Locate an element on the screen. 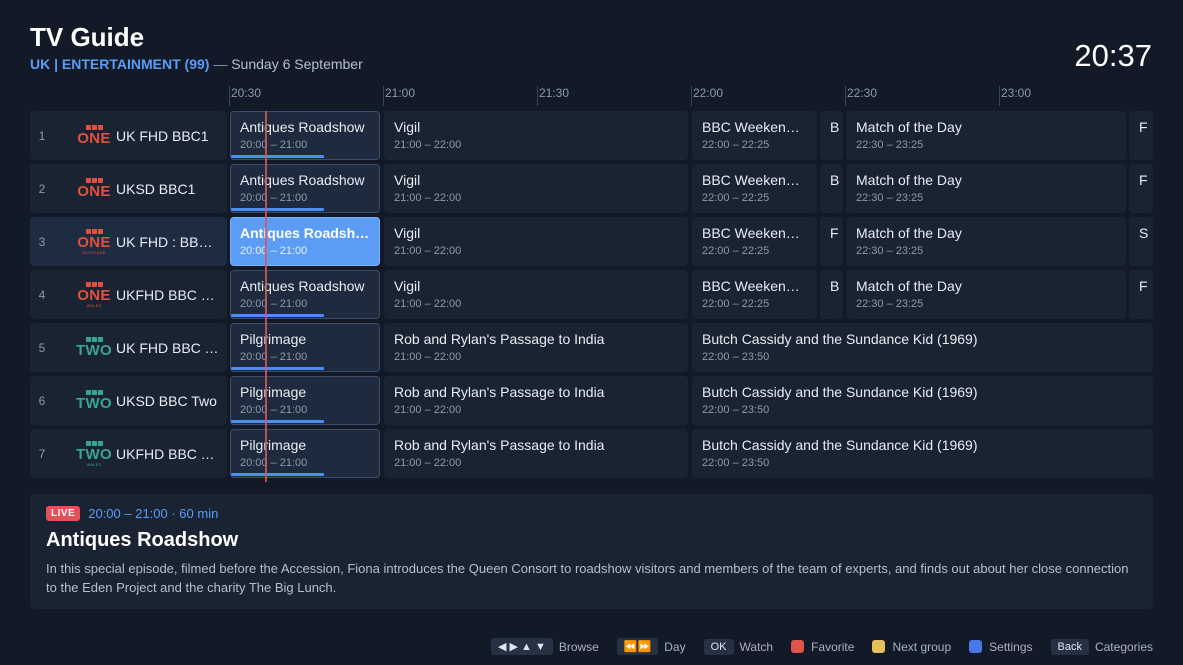 The image size is (1183, 665). program-time: 22:00 – 22:25 is located at coordinates (736, 304).